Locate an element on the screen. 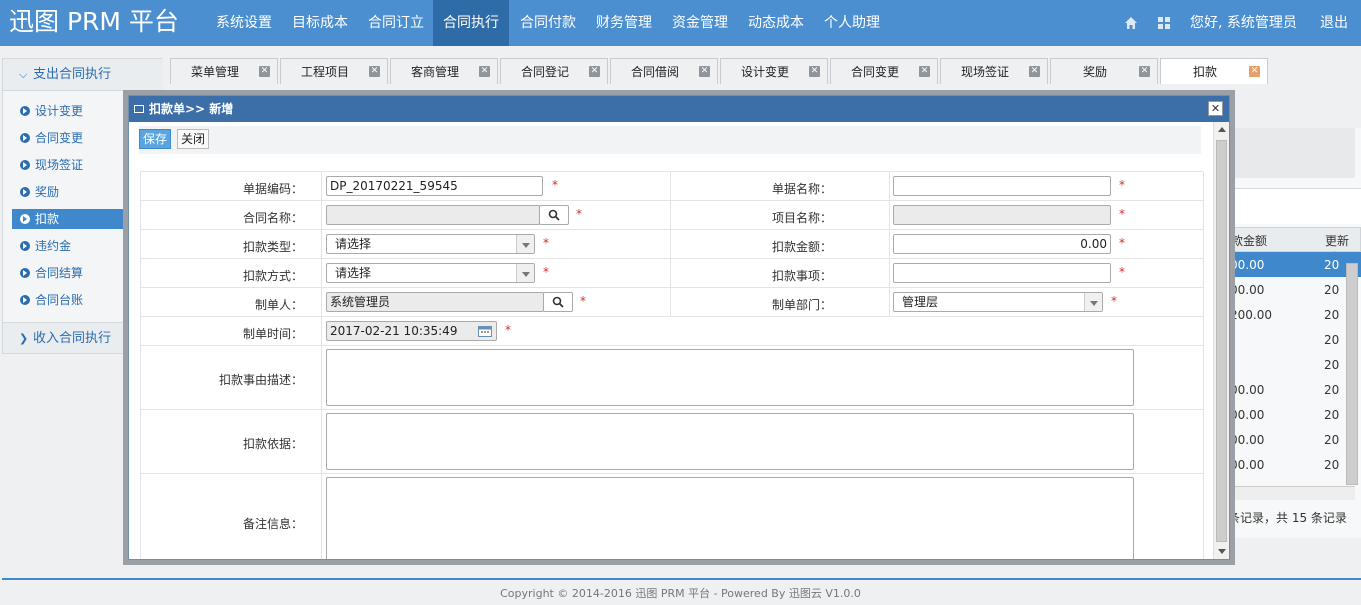 The height and width of the screenshot is (605, 1361). tab-reward: 奖励 ✕ is located at coordinates (1104, 71).